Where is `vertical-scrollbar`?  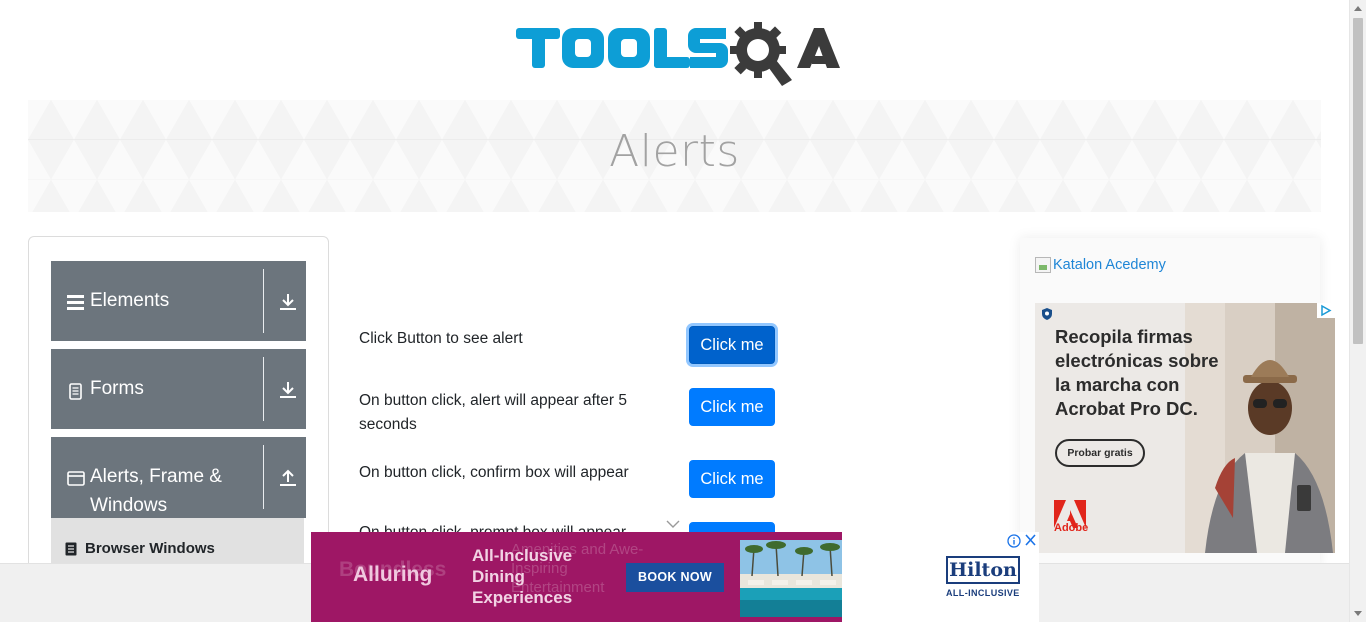
vertical-scrollbar is located at coordinates (1357, 311).